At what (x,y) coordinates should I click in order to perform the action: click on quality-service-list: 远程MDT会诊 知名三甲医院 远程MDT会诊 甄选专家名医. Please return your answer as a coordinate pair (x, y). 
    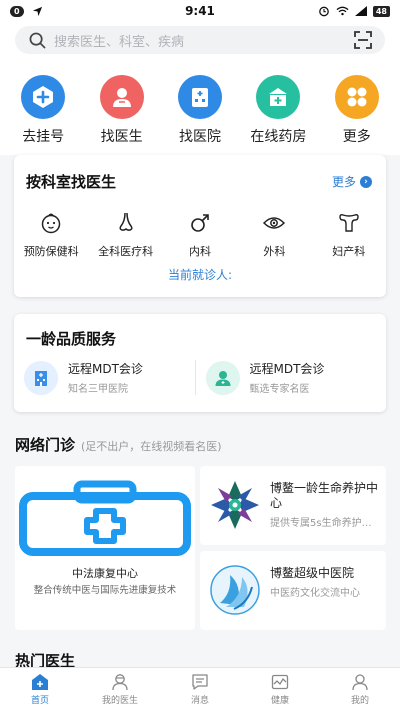
    Looking at the image, I should click on (200, 377).